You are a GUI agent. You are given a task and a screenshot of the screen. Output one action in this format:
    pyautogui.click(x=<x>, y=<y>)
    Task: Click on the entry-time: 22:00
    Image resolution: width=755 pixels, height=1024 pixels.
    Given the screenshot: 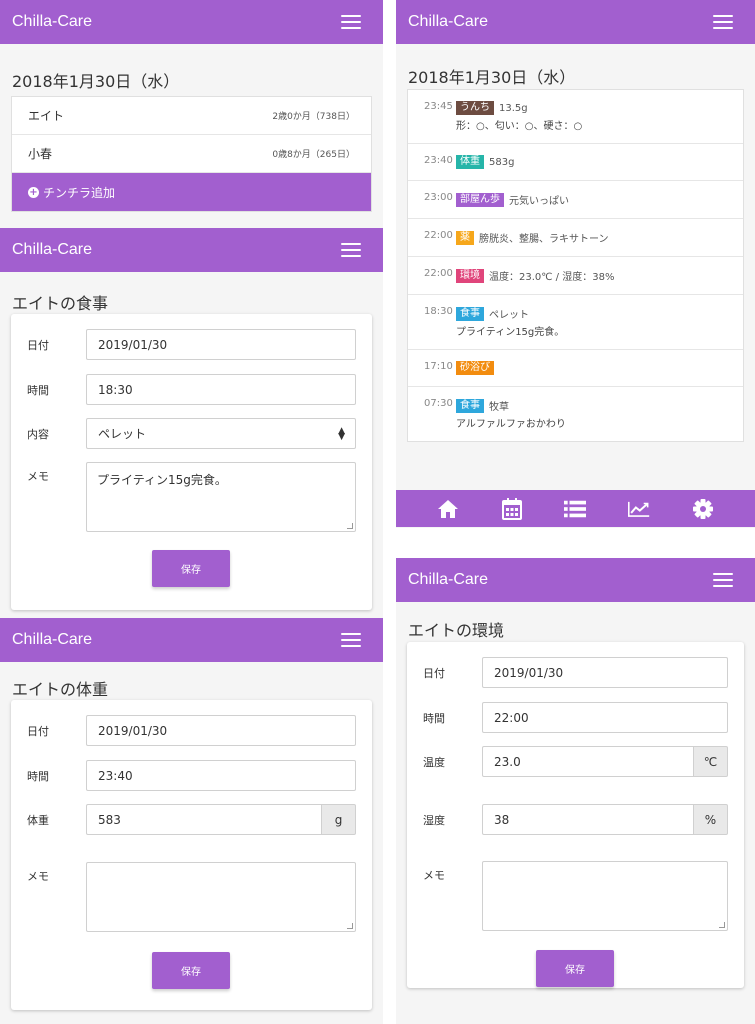 What is the action you would take?
    pyautogui.click(x=438, y=273)
    